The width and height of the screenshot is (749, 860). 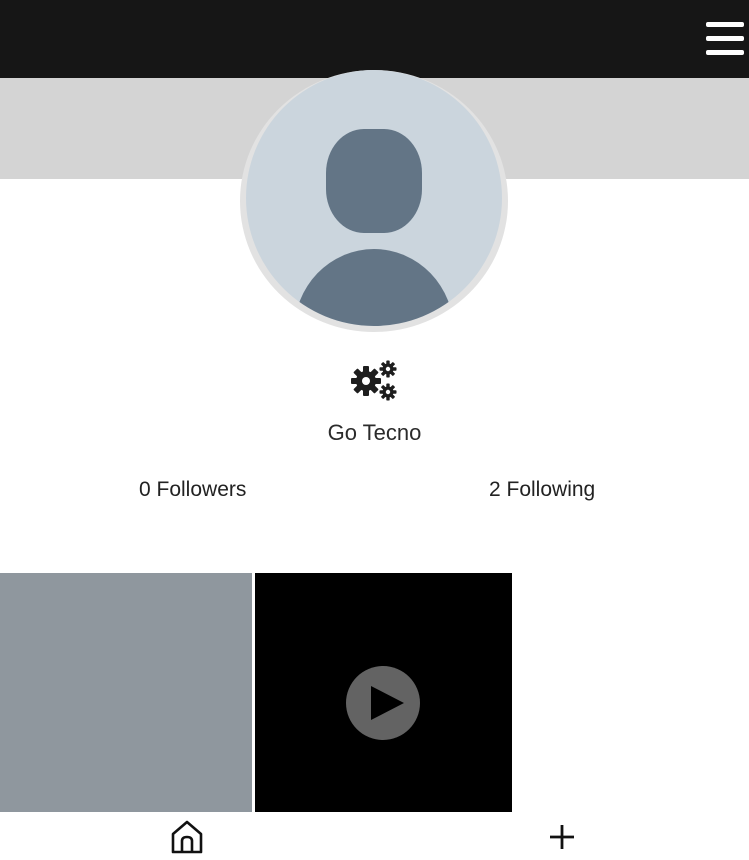 I want to click on hamburger-menu-icon, so click(x=725, y=39).